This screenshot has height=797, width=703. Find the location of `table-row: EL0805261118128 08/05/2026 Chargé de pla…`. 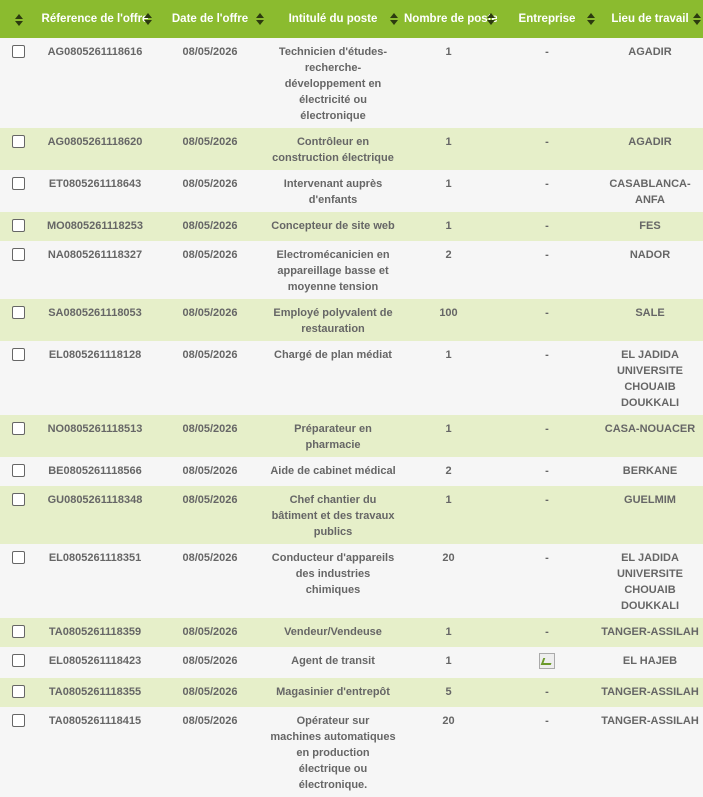

table-row: EL0805261118128 08/05/2026 Chargé de pla… is located at coordinates (351, 378).